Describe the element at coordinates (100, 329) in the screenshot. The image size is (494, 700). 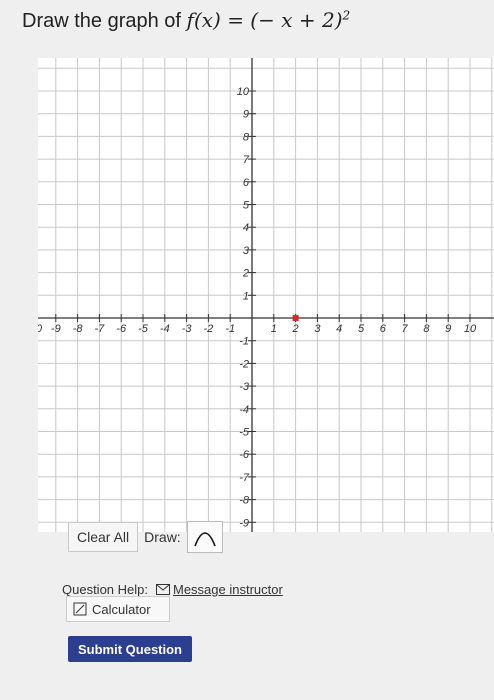
I see `x-tick-label: -7` at that location.